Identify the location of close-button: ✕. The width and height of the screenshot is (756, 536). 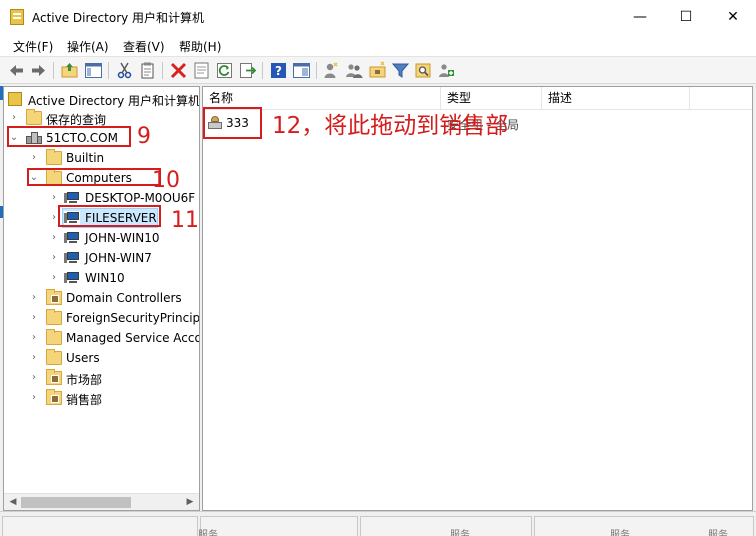
(733, 17).